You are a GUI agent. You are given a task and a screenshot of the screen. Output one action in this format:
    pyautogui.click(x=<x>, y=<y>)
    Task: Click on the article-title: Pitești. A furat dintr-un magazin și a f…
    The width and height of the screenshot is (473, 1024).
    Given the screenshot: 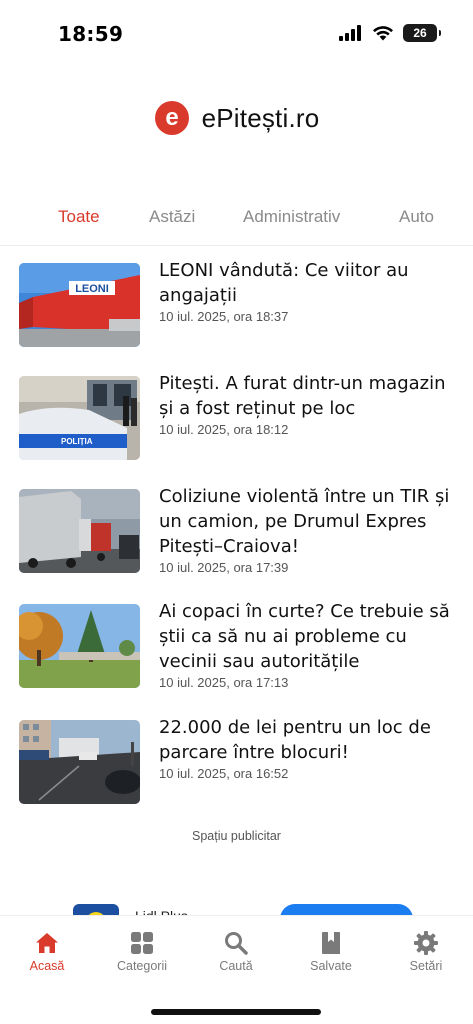 What is the action you would take?
    pyautogui.click(x=302, y=396)
    